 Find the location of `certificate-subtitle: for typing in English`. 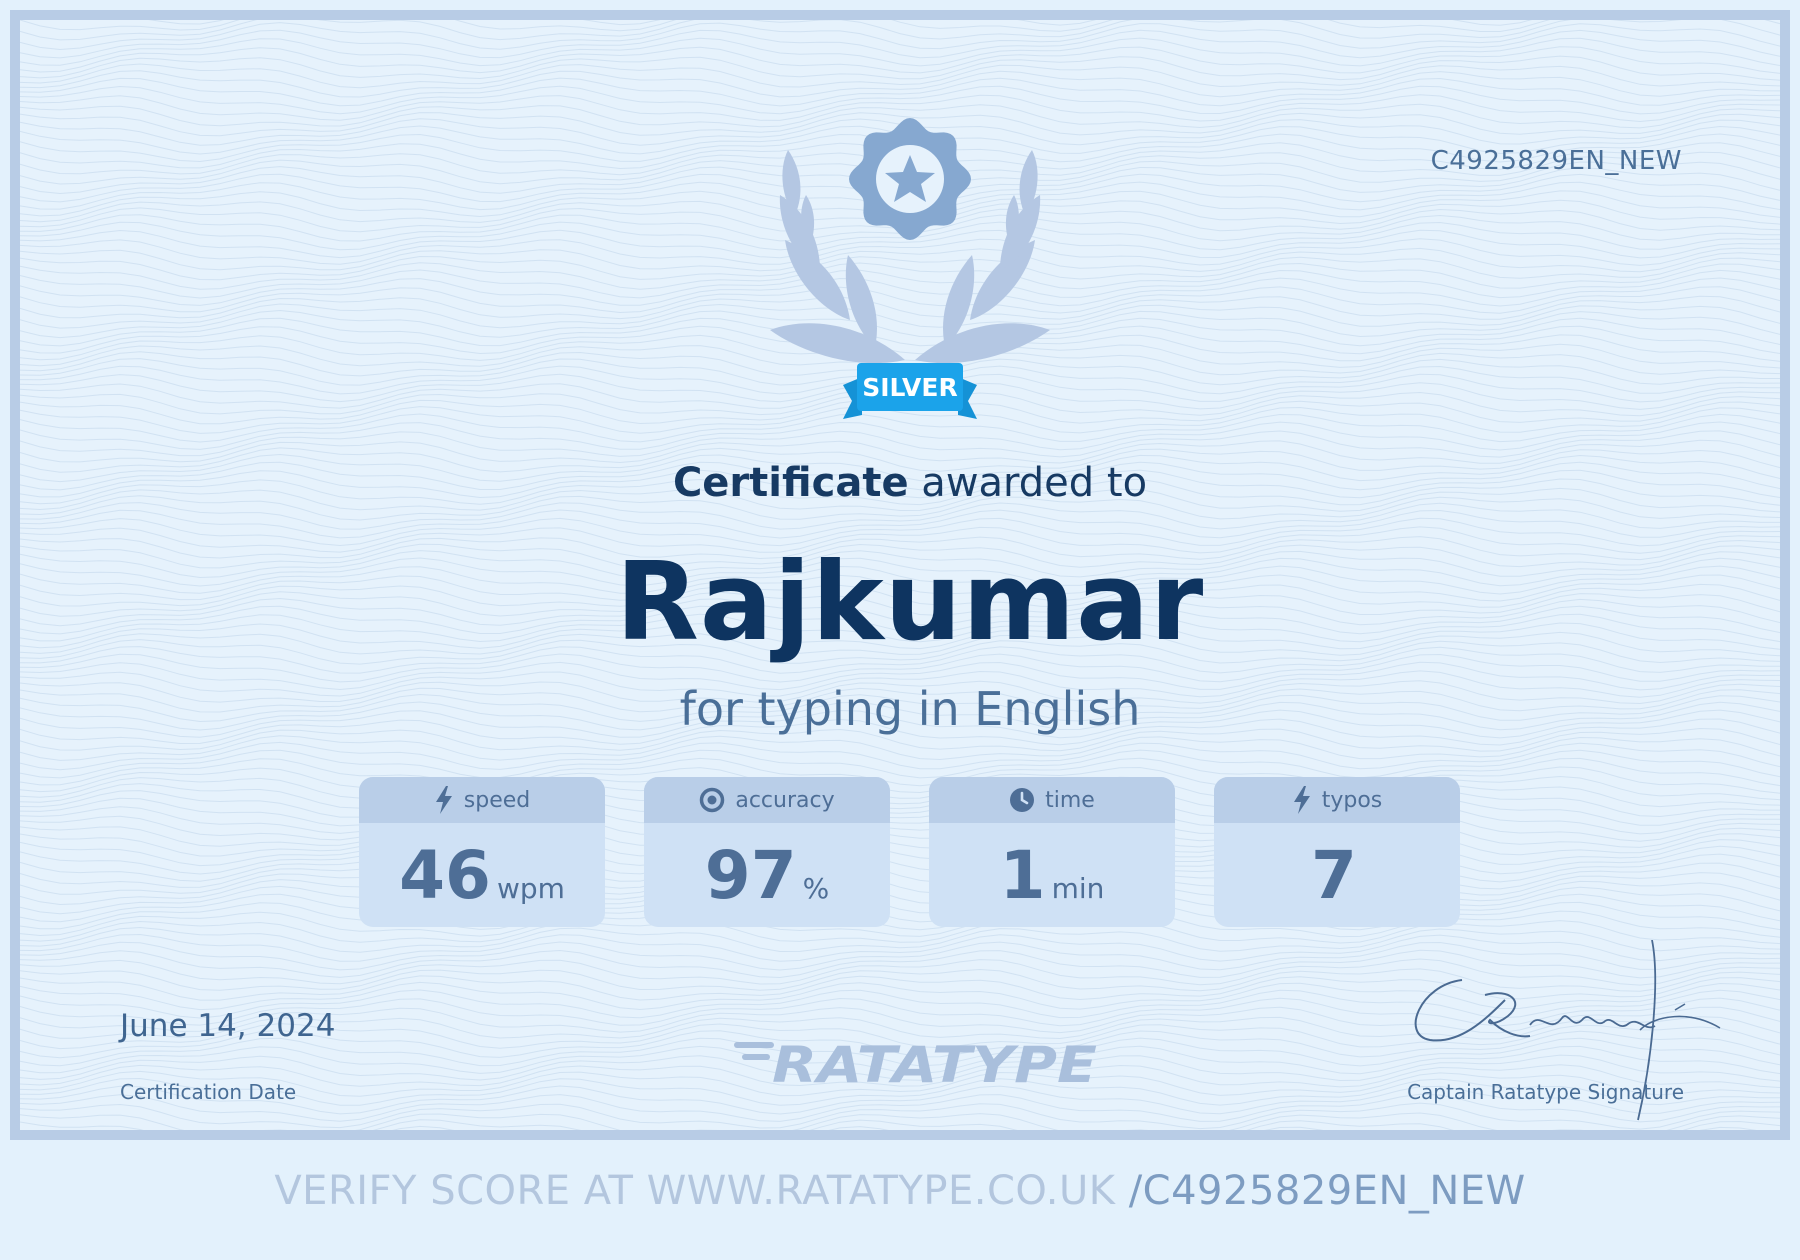

certificate-subtitle: for typing in English is located at coordinates (910, 709).